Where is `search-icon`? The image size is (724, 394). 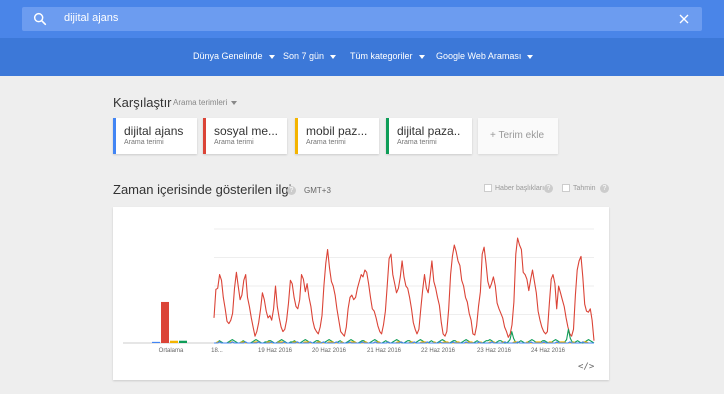 search-icon is located at coordinates (40, 19).